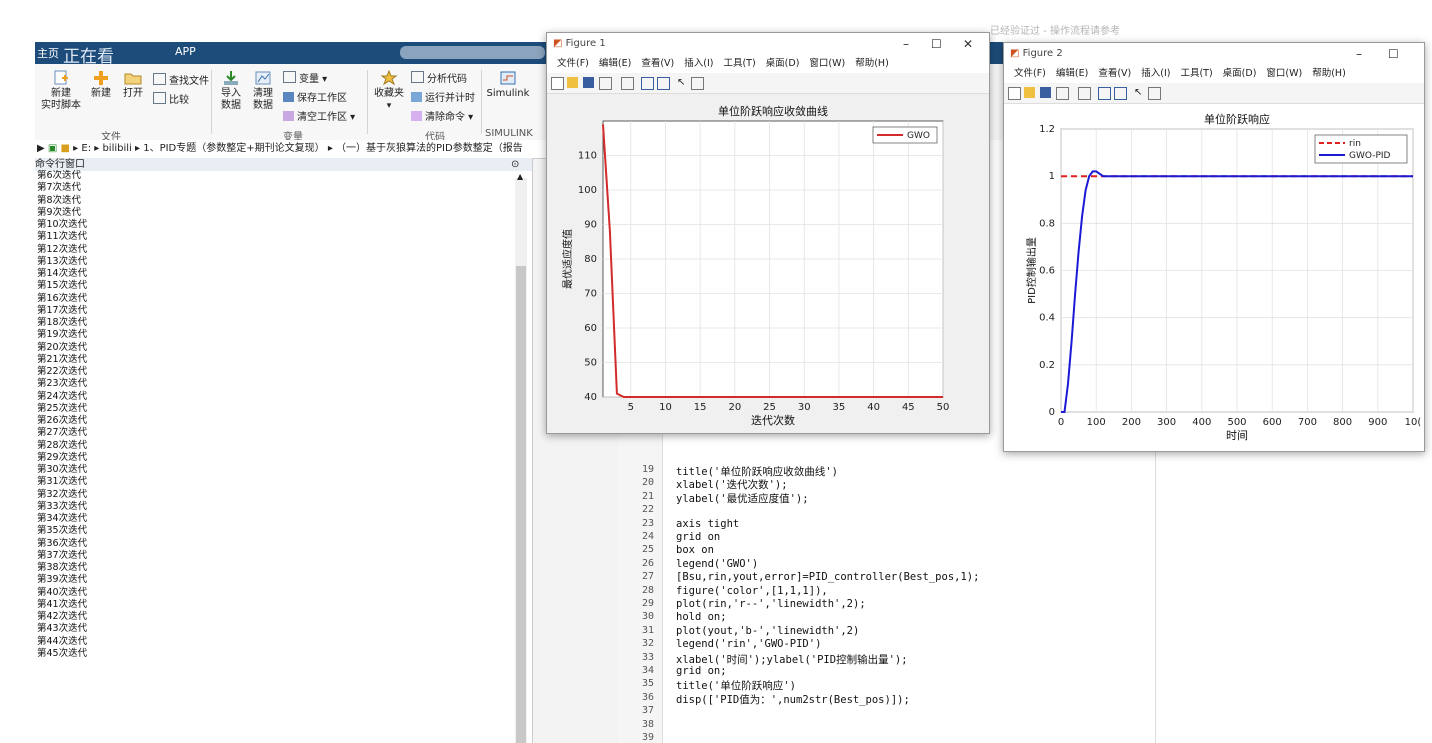 The height and width of the screenshot is (743, 1432). What do you see at coordinates (701, 617) in the screenshot?
I see `code-line: hold on;` at bounding box center [701, 617].